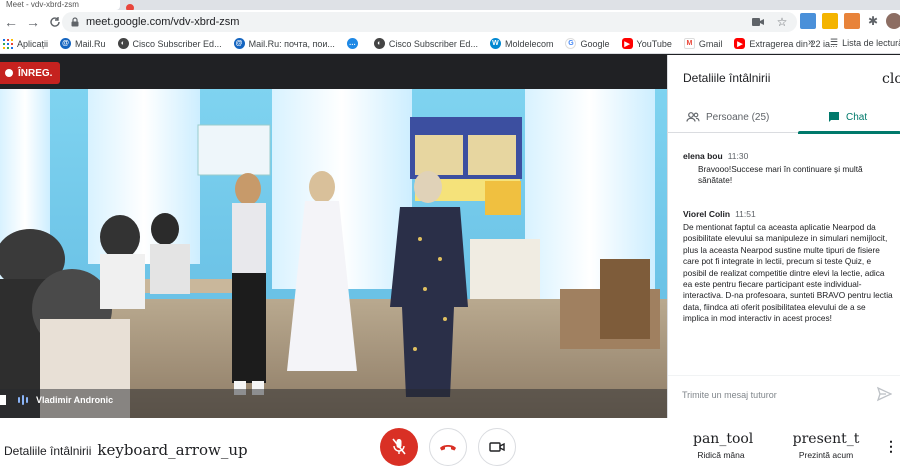  Describe the element at coordinates (834, 117) in the screenshot. I see `chat-icon` at that location.